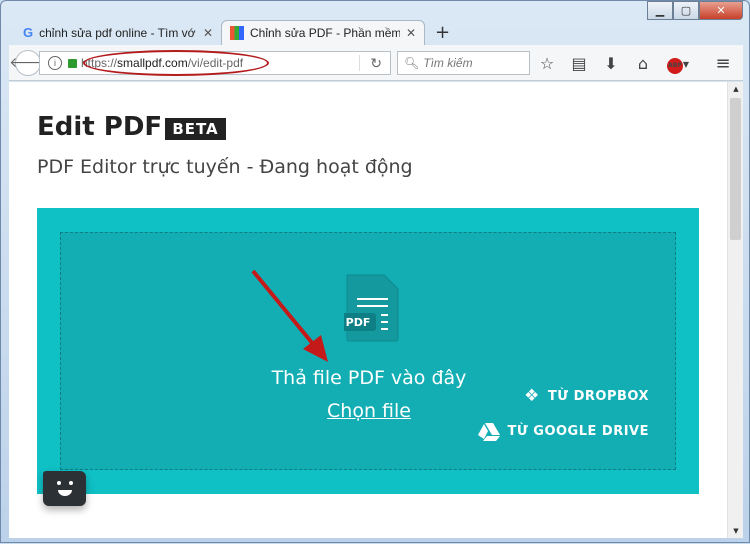 This screenshot has width=750, height=544. Describe the element at coordinates (28, 62) in the screenshot. I see `back-button: 🡐` at that location.